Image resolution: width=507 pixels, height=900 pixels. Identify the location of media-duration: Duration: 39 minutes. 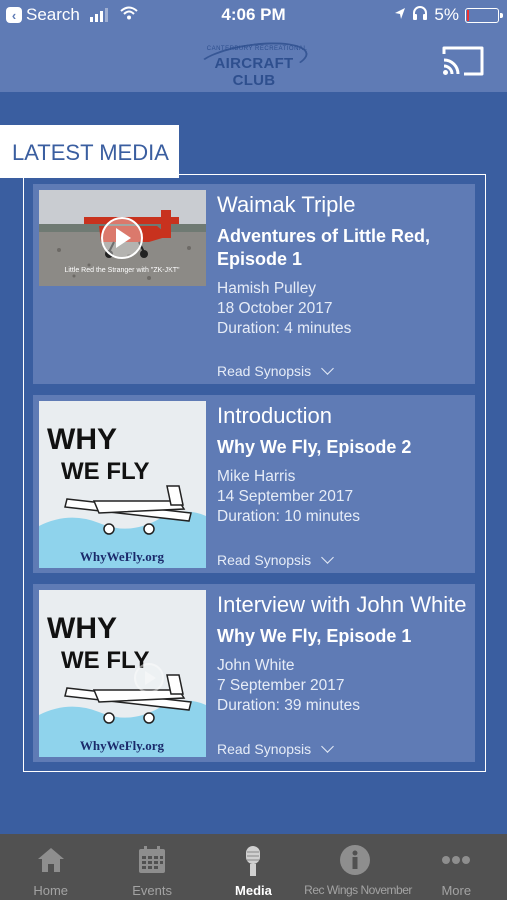
(289, 705).